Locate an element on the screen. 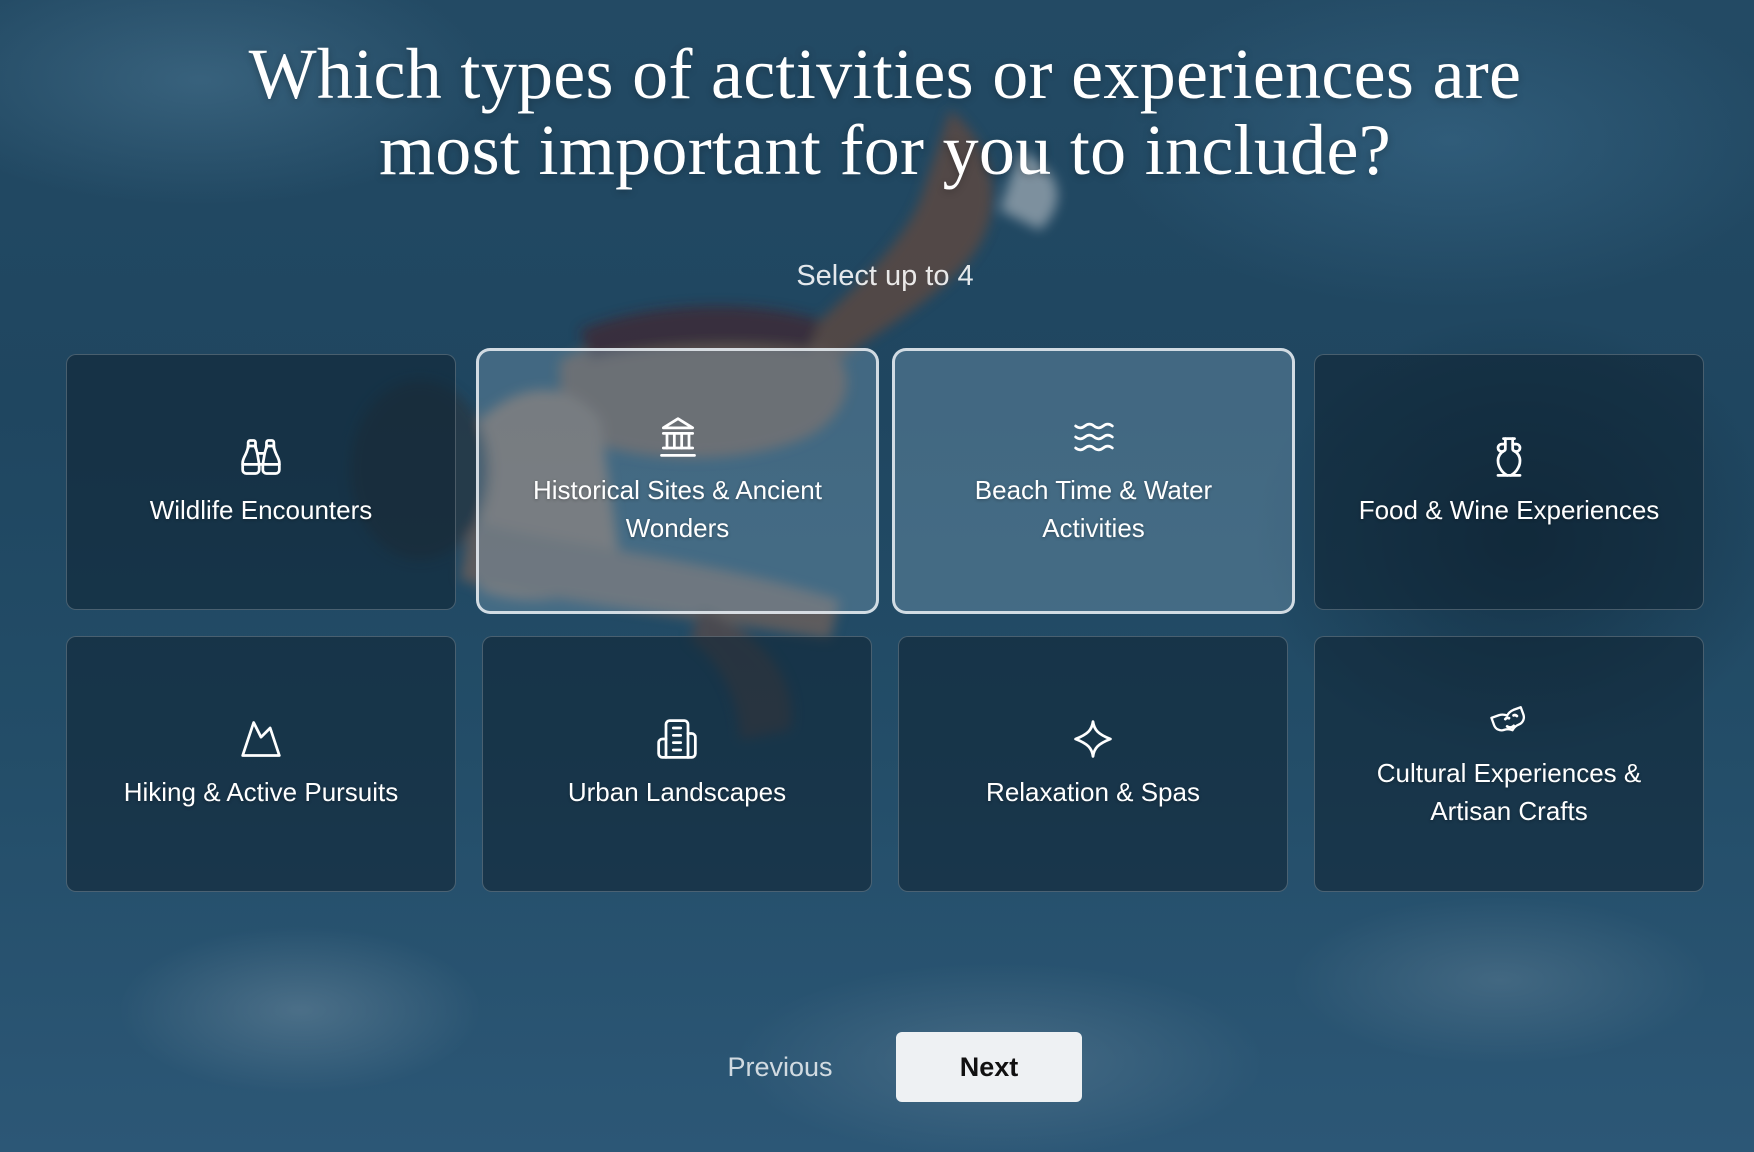 The height and width of the screenshot is (1152, 1754). option-label: Wildlife Encounters is located at coordinates (261, 510).